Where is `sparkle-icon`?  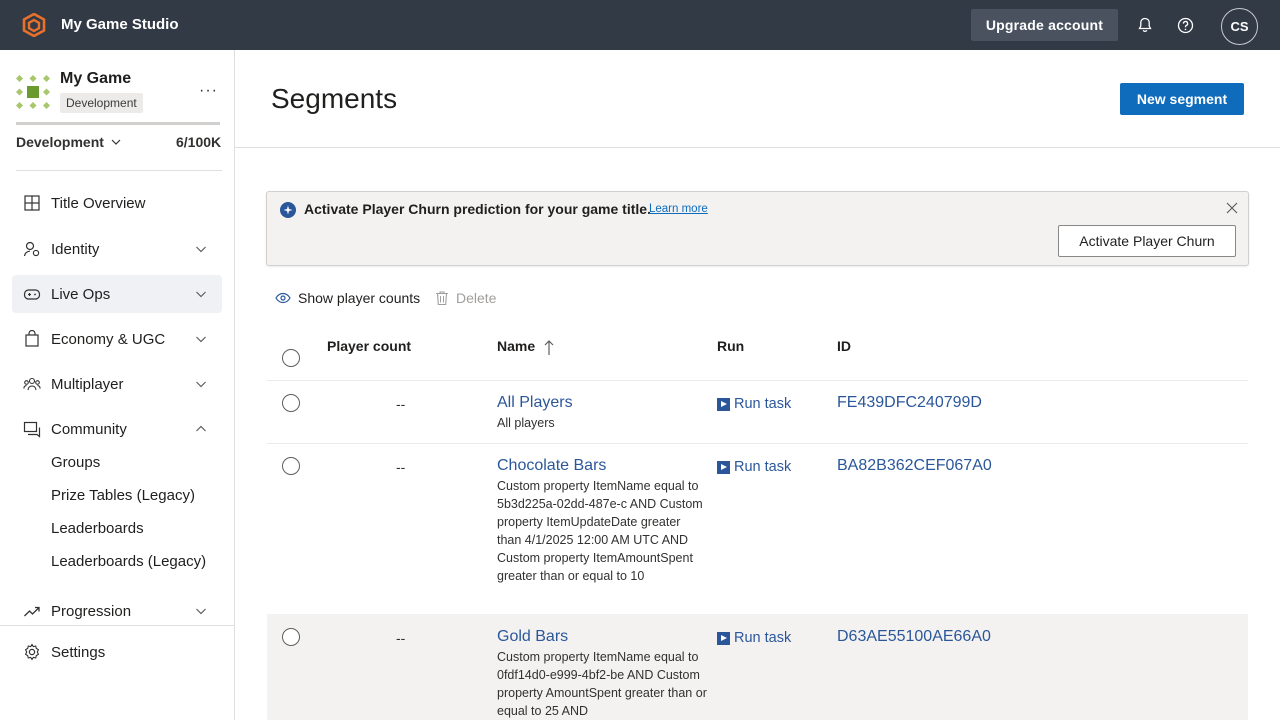
sparkle-icon is located at coordinates (288, 210).